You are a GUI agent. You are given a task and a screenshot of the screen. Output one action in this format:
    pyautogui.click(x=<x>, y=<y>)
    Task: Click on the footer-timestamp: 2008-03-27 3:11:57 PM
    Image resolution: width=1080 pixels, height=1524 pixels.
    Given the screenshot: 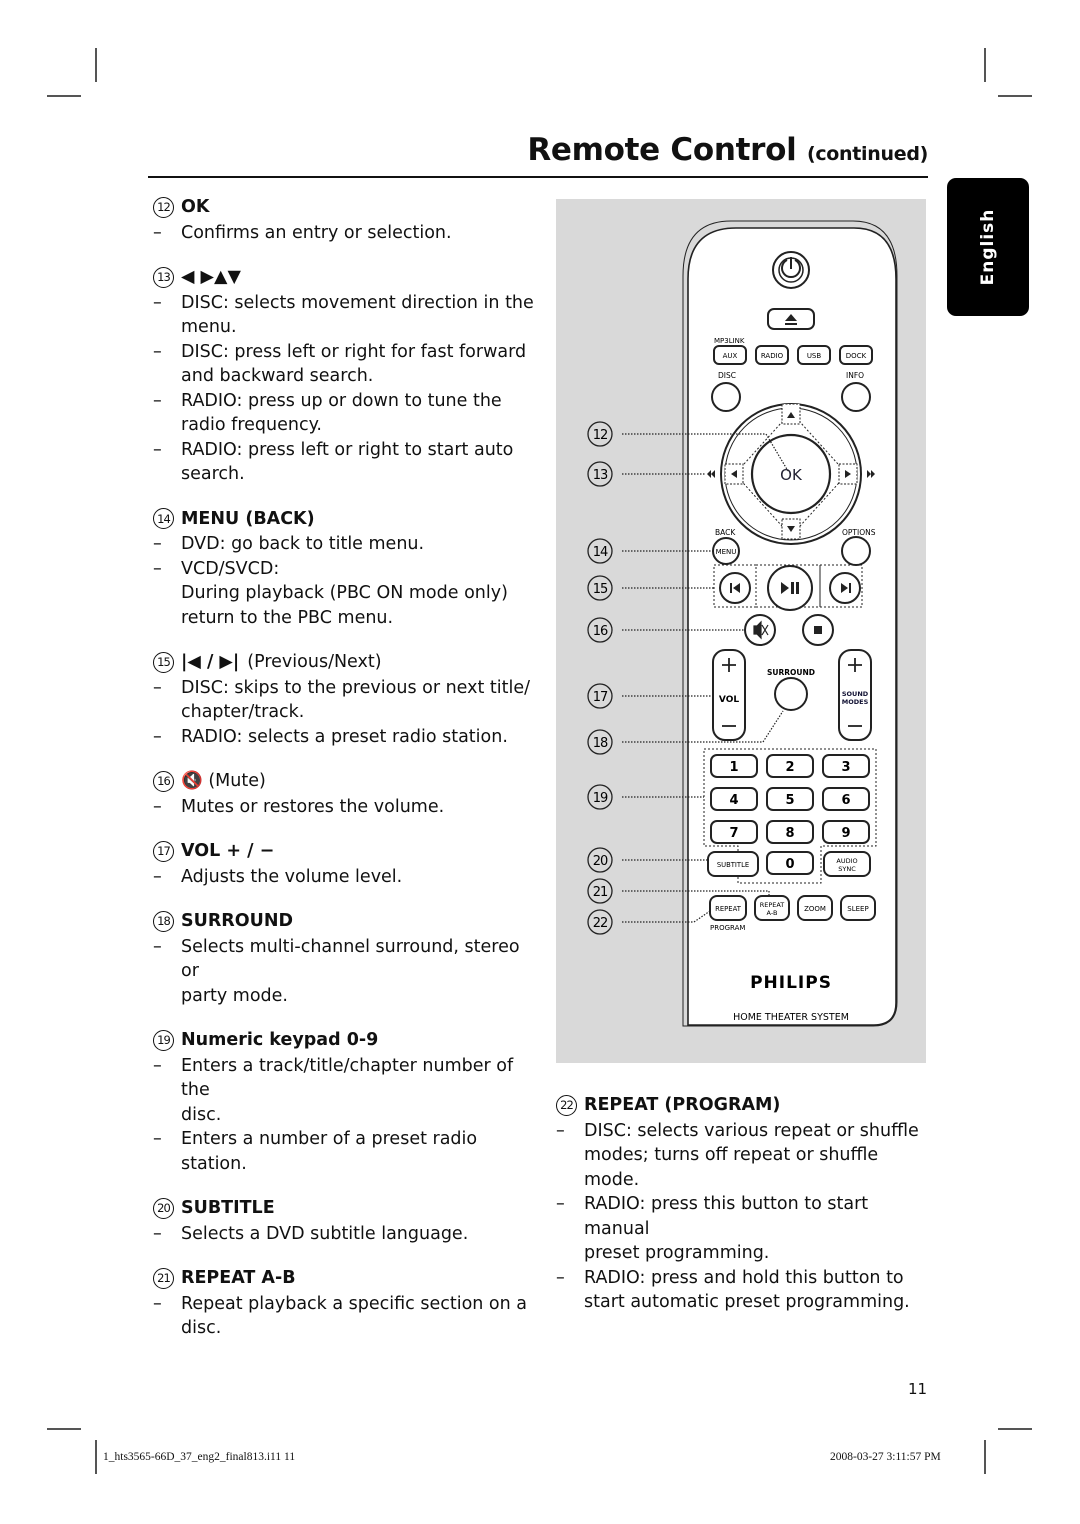 What is the action you would take?
    pyautogui.click(x=885, y=1457)
    